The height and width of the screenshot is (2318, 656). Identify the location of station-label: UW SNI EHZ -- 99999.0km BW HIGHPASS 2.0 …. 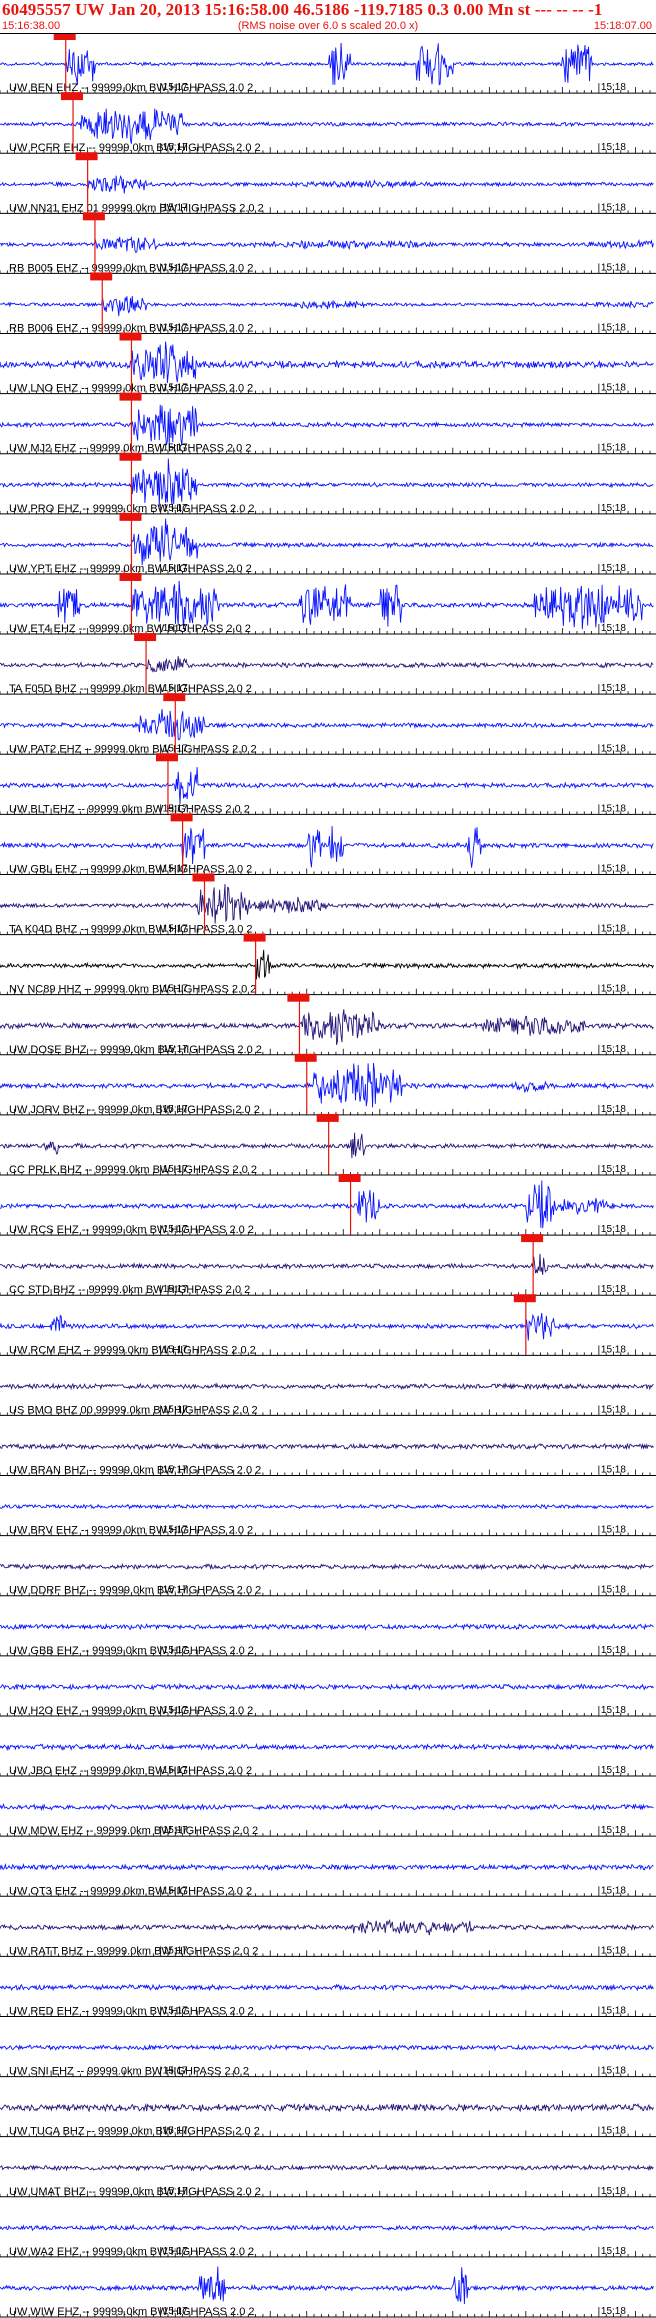
(129, 2072).